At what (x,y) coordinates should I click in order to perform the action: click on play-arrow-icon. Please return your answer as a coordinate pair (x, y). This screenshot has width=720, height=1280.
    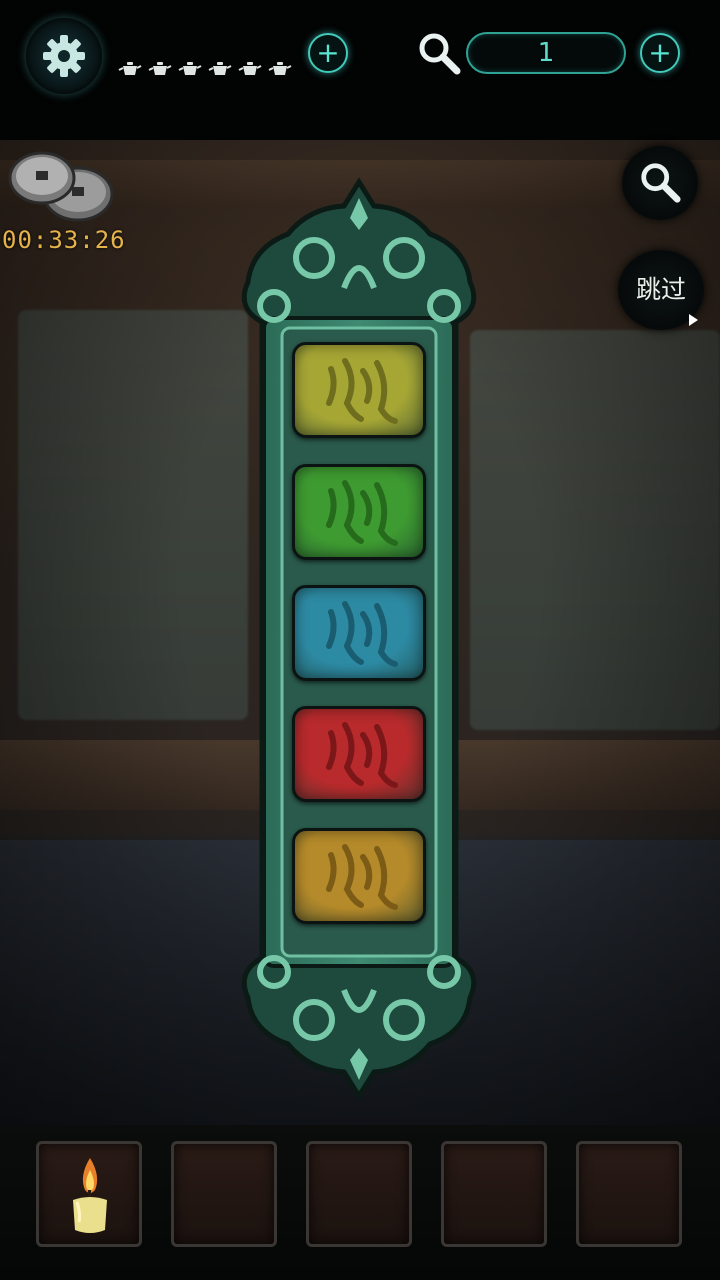
    Looking at the image, I should click on (693, 320).